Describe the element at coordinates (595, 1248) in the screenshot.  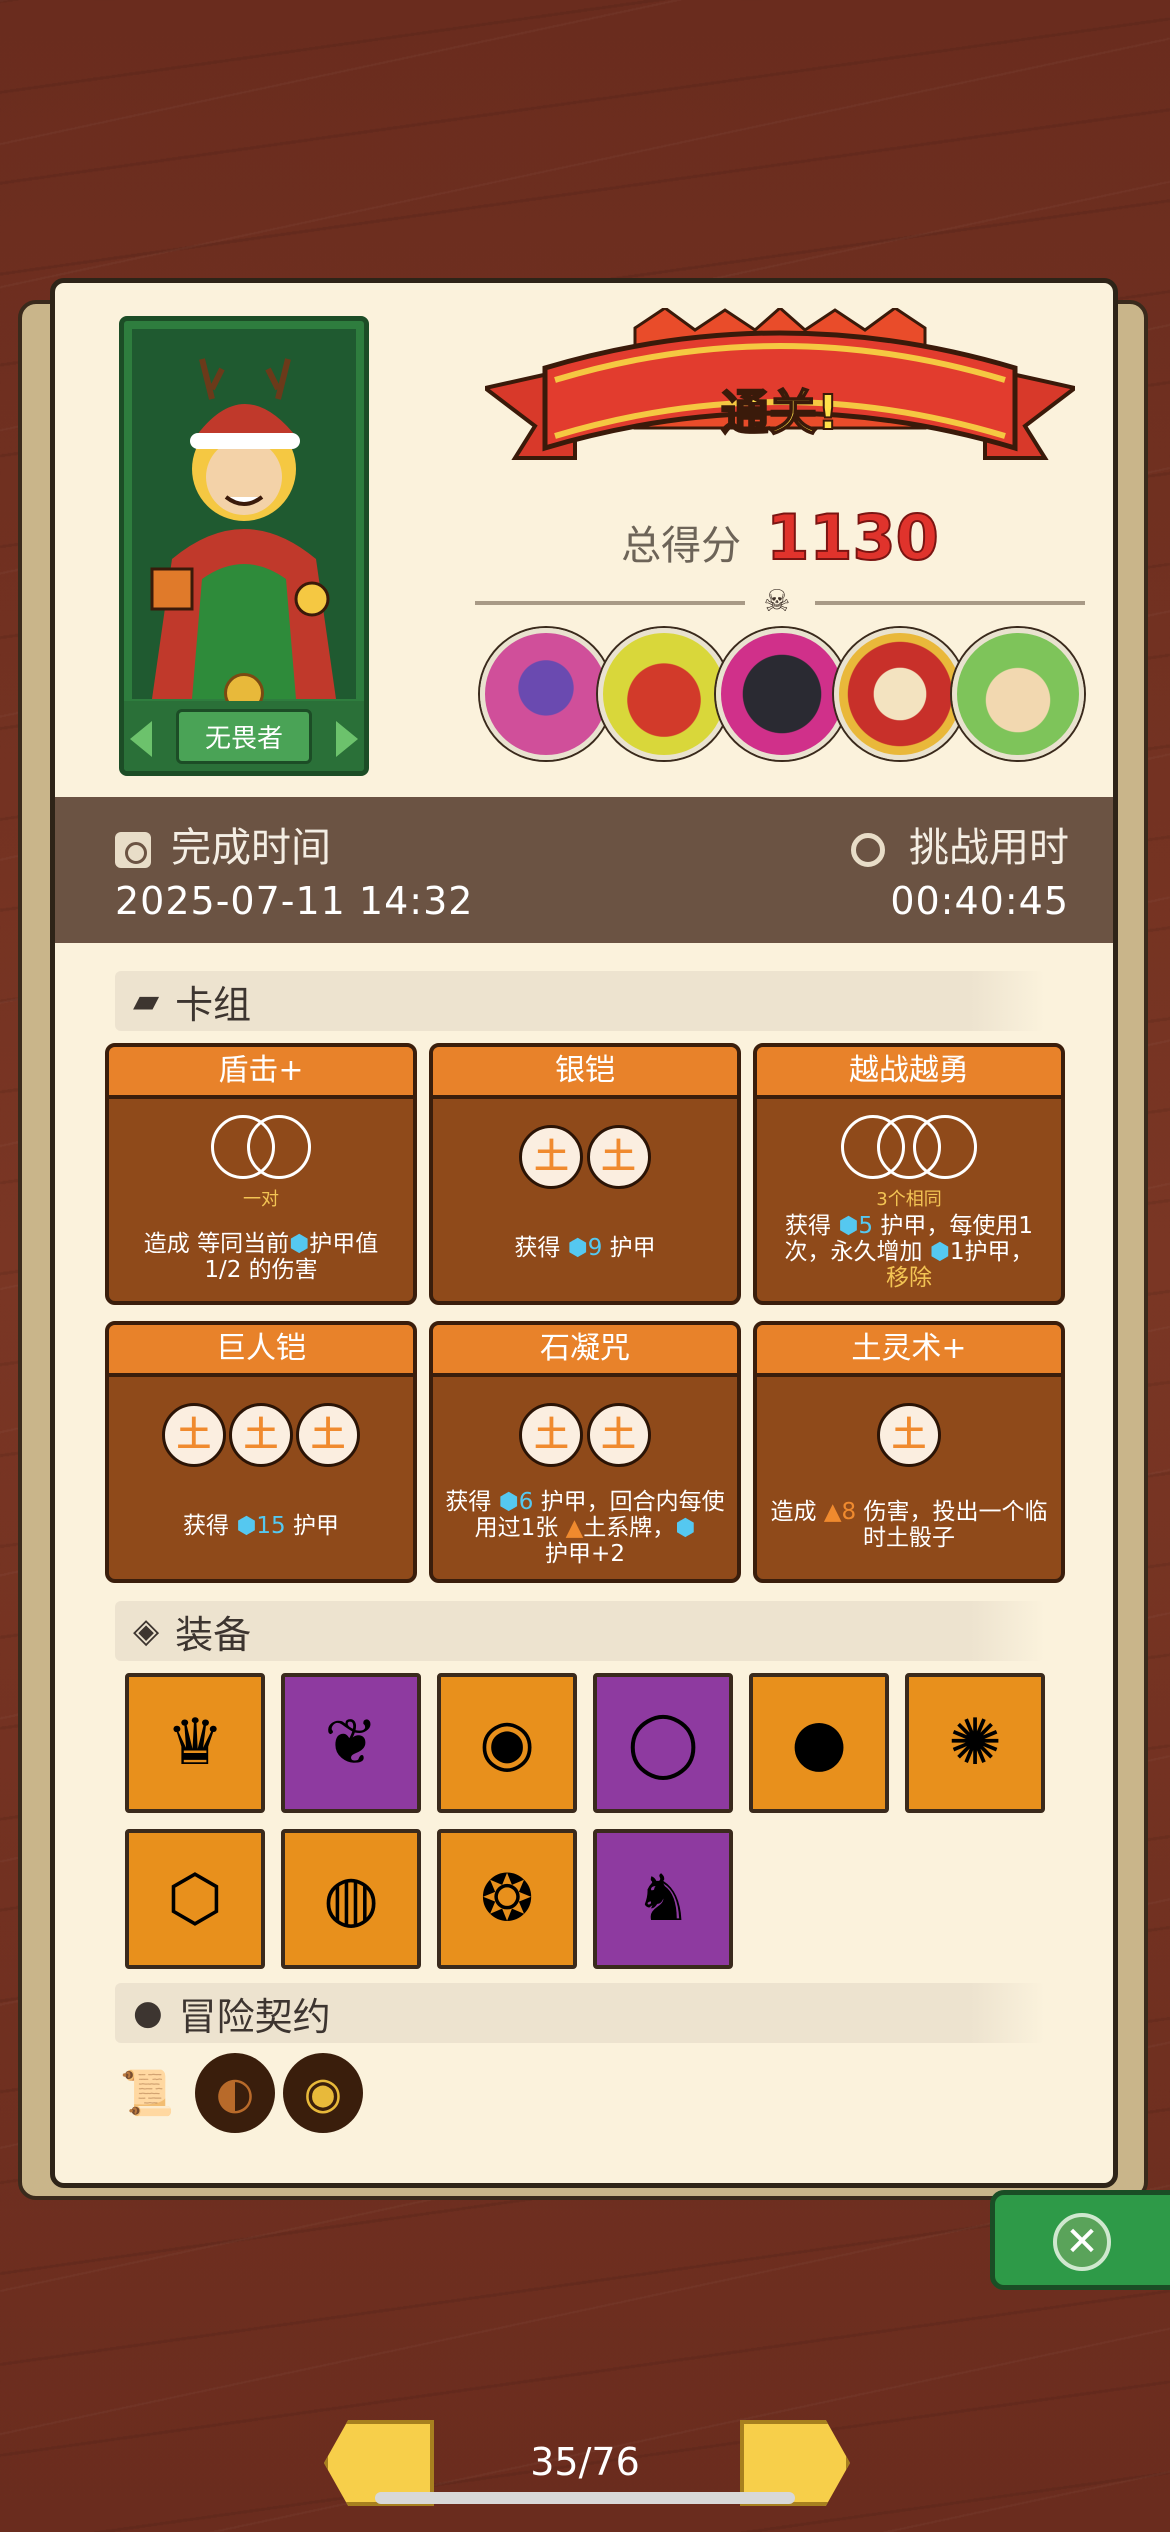
I see `armor-value: 9` at that location.